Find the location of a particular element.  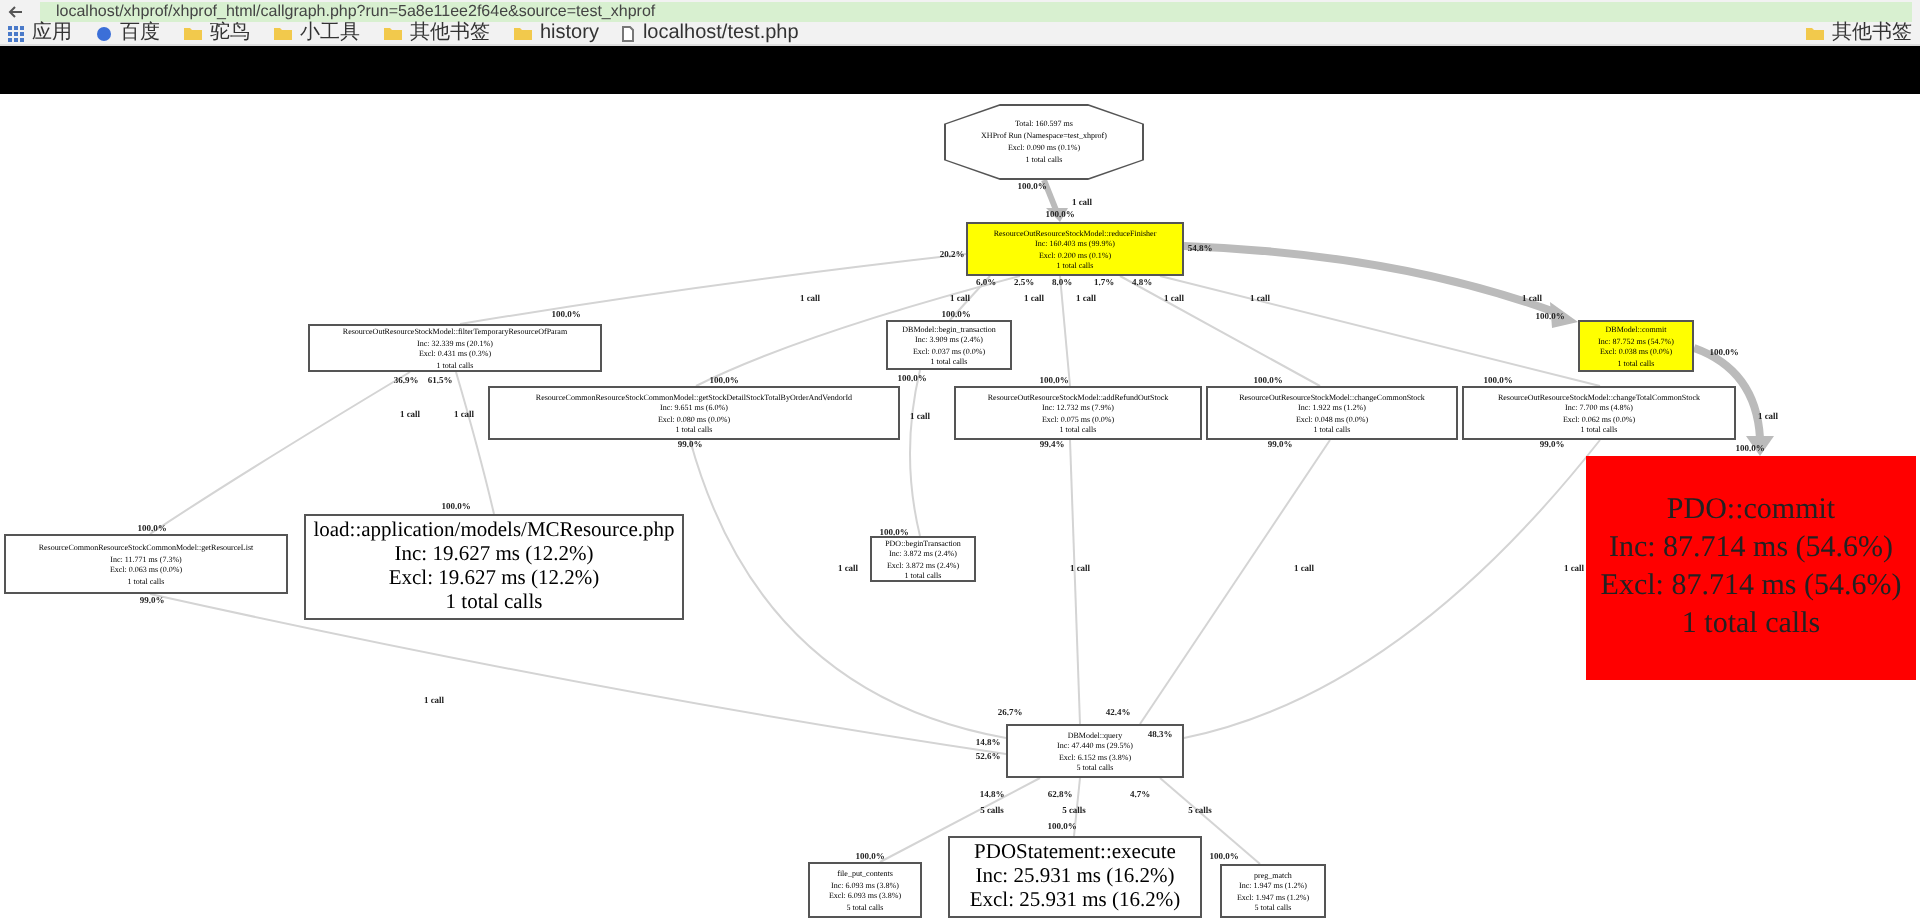

function-name: load::application/models/MCResource.php is located at coordinates (494, 531).